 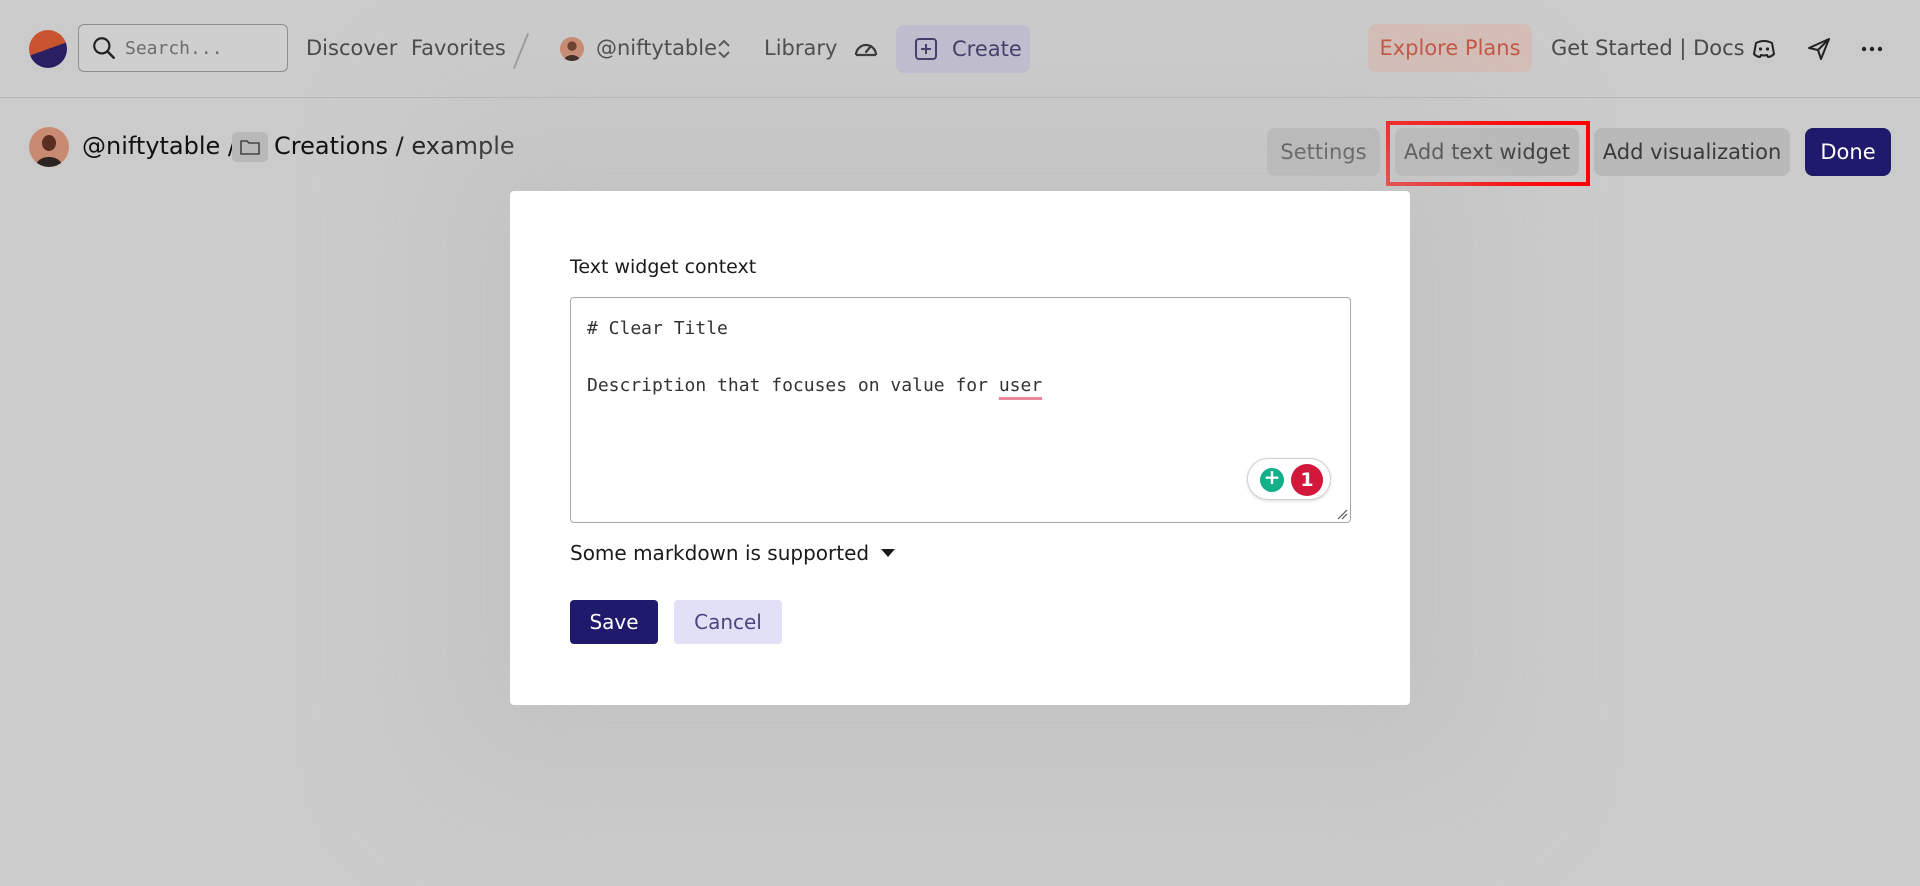 What do you see at coordinates (1648, 48) in the screenshot?
I see `get-started-docs-link: Get Started | Docs` at bounding box center [1648, 48].